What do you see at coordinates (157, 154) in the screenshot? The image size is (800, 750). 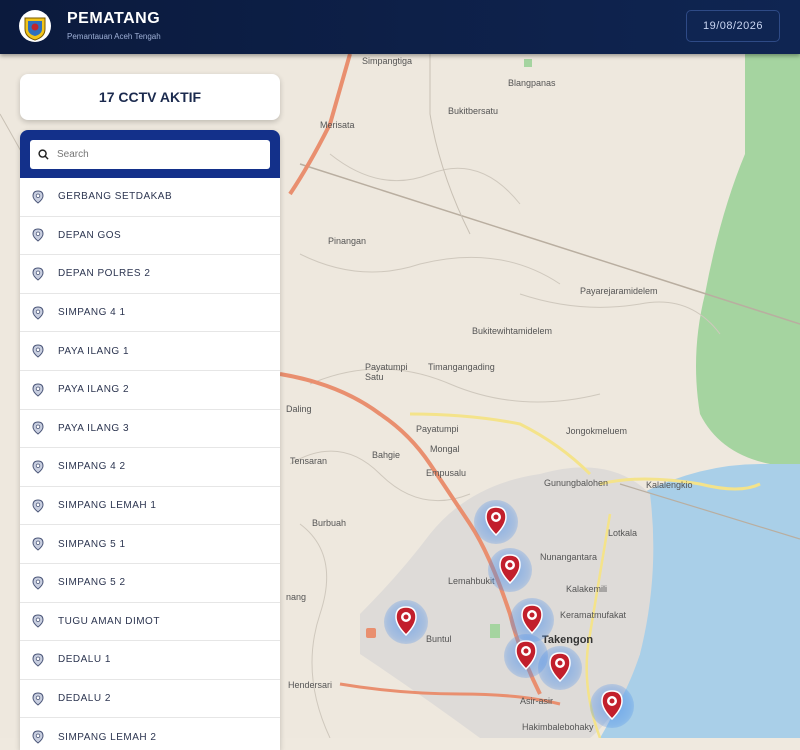 I see `search-input` at bounding box center [157, 154].